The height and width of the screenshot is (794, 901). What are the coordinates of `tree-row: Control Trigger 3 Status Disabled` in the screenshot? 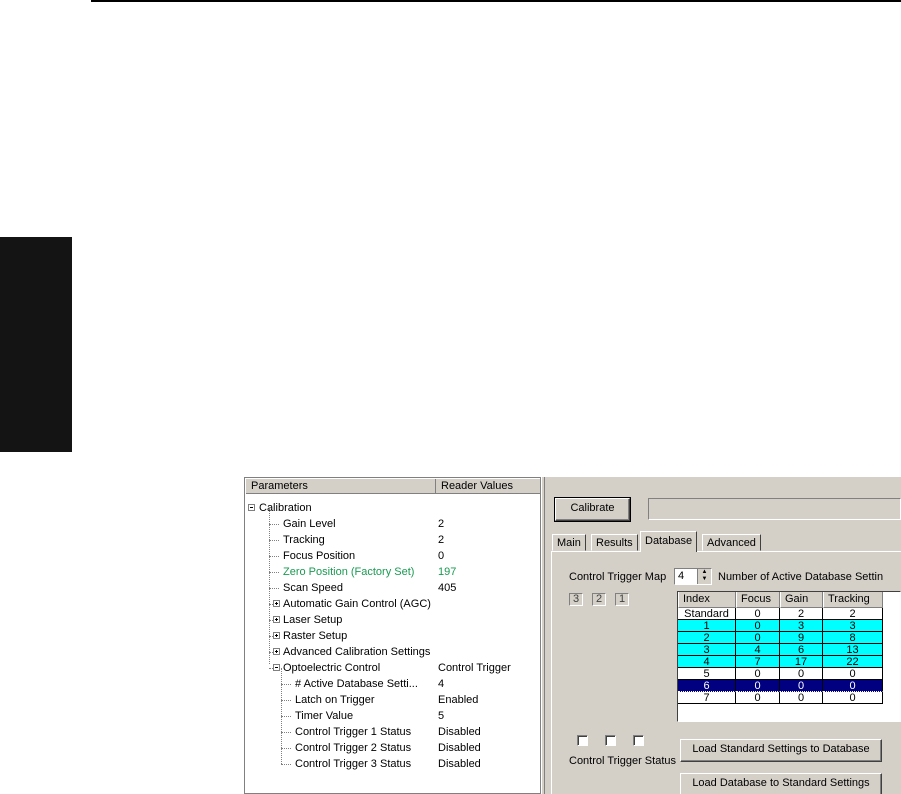 It's located at (392, 764).